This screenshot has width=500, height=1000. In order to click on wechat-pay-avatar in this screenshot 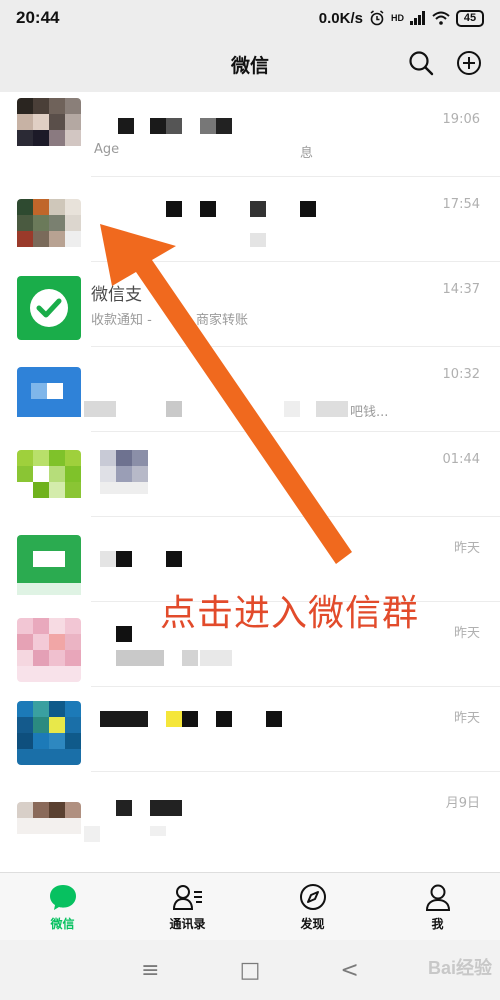, I will do `click(49, 308)`.